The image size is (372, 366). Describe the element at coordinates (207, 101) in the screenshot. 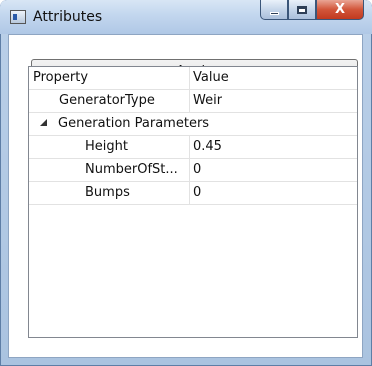

I see `property-value: Weir` at that location.